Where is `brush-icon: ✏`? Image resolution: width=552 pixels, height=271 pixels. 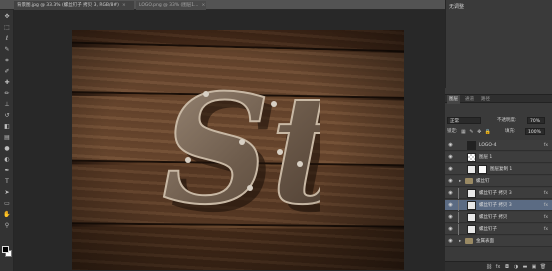
brush-icon: ✏ is located at coordinates (7, 94).